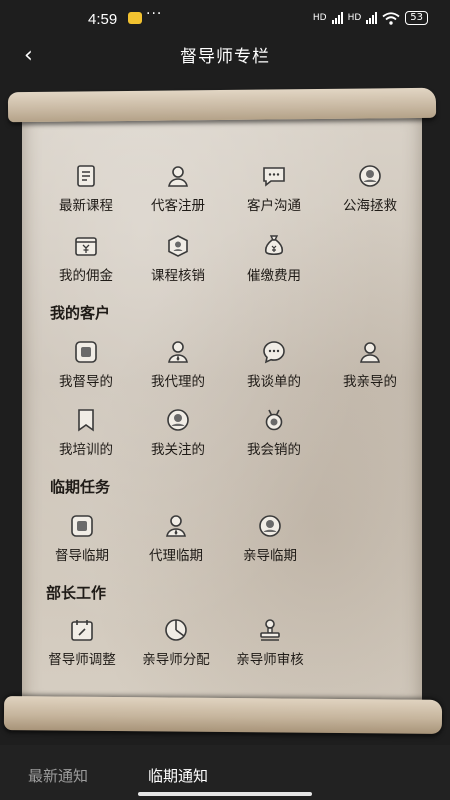 The height and width of the screenshot is (800, 450). I want to click on task-supervision-expiring: 督导临期, so click(82, 543).